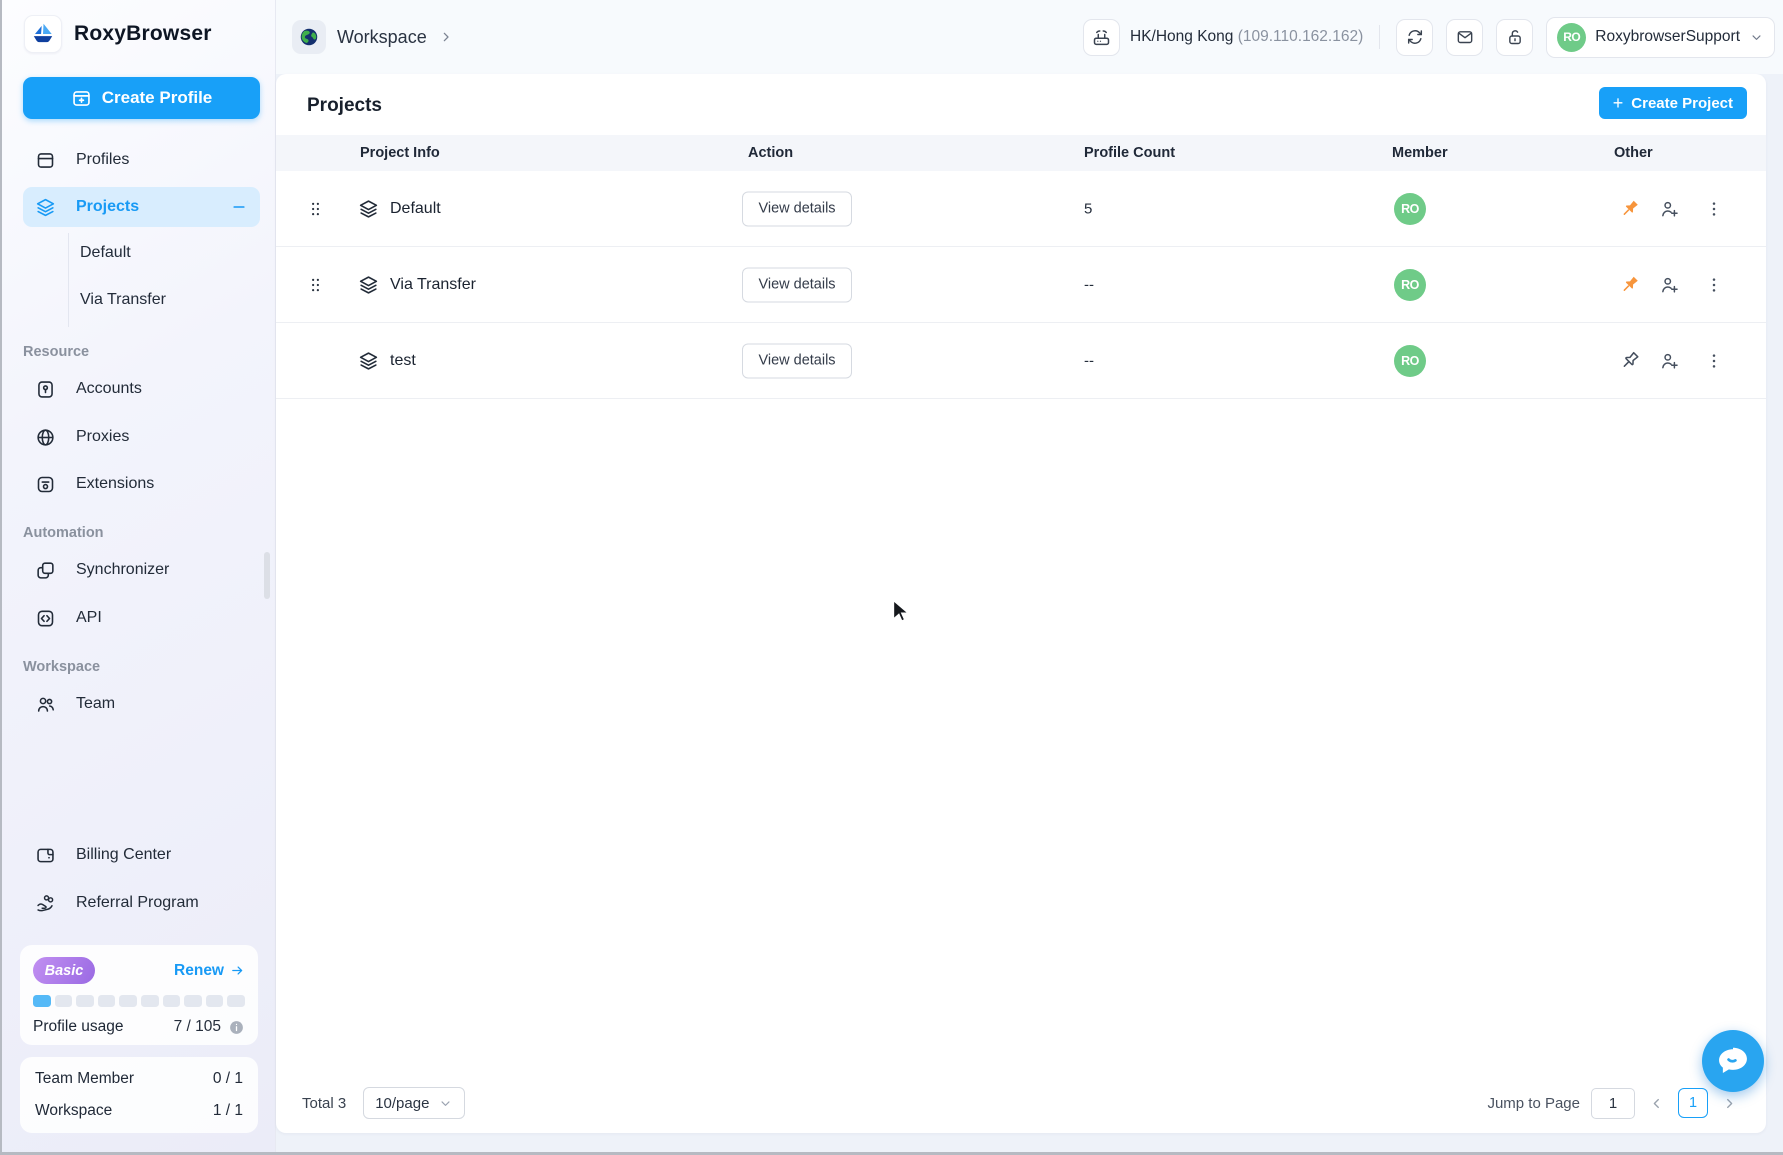 Image resolution: width=1783 pixels, height=1155 pixels. What do you see at coordinates (1693, 1103) in the screenshot?
I see `page-number-button: 1` at bounding box center [1693, 1103].